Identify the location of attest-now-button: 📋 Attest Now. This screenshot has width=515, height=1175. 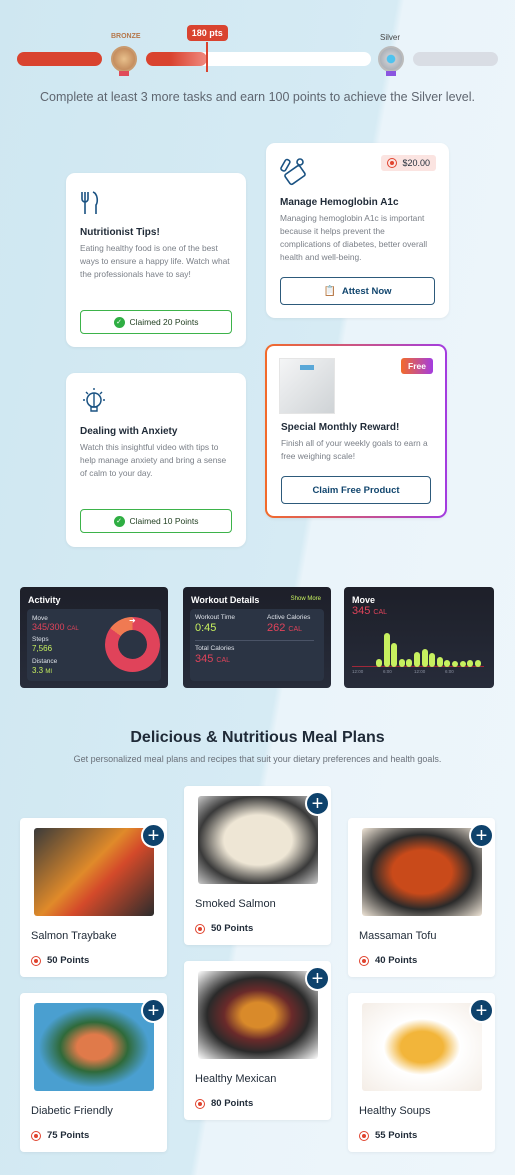
(357, 291).